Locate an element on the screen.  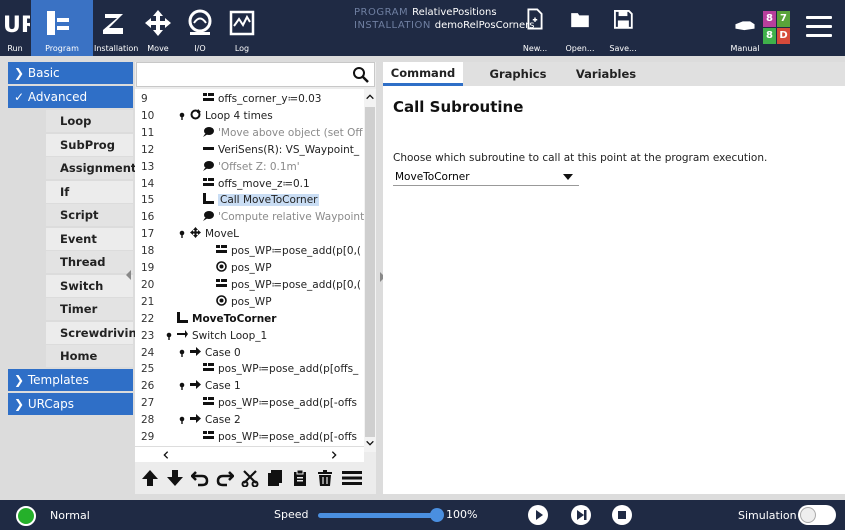
subroutine-select: MoveToCorner is located at coordinates (486, 177).